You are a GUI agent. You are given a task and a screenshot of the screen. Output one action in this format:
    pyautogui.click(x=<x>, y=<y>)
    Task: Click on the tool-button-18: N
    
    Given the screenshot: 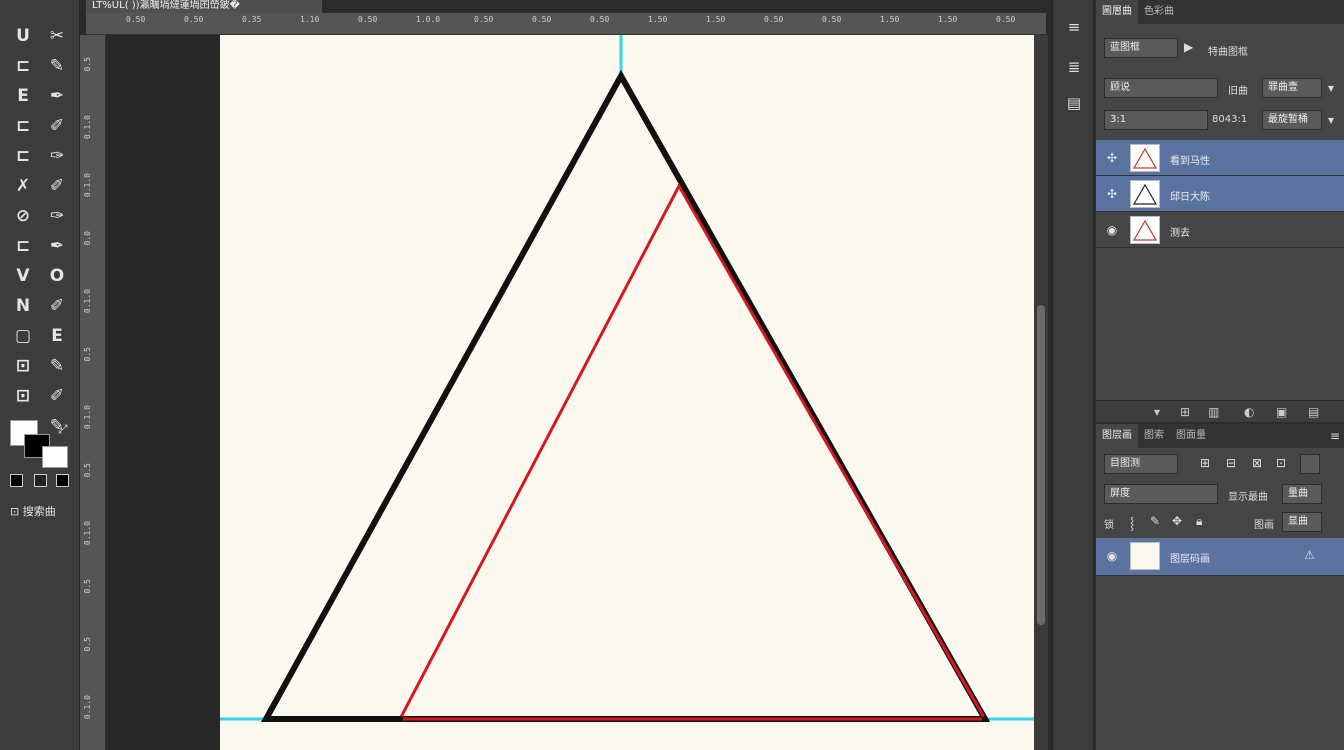 What is the action you would take?
    pyautogui.click(x=23, y=306)
    